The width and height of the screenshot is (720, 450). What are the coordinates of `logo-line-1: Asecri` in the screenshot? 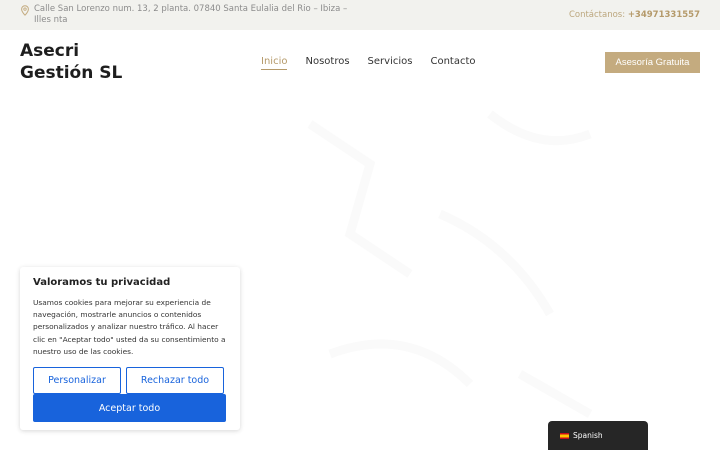 It's located at (50, 51).